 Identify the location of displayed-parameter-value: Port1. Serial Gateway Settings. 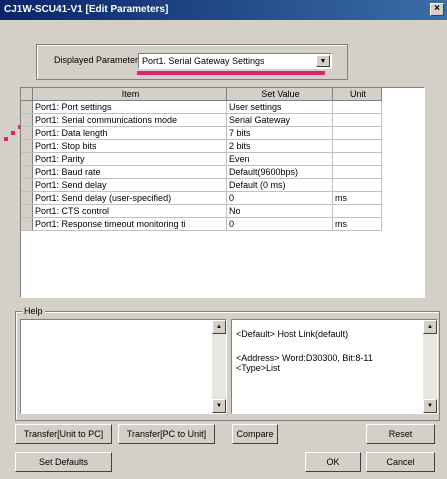
(203, 61).